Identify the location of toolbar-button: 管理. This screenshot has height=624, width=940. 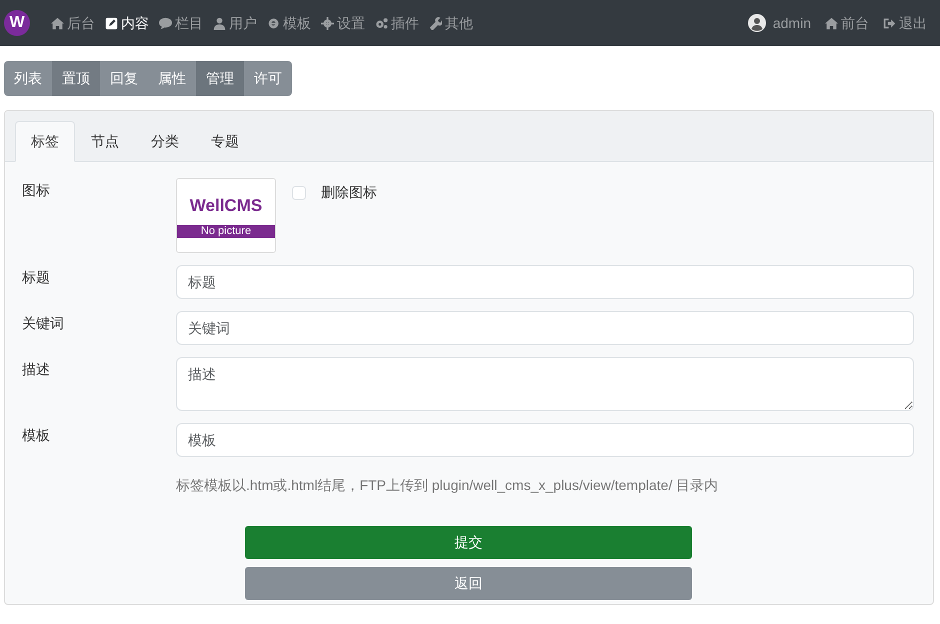
(220, 78).